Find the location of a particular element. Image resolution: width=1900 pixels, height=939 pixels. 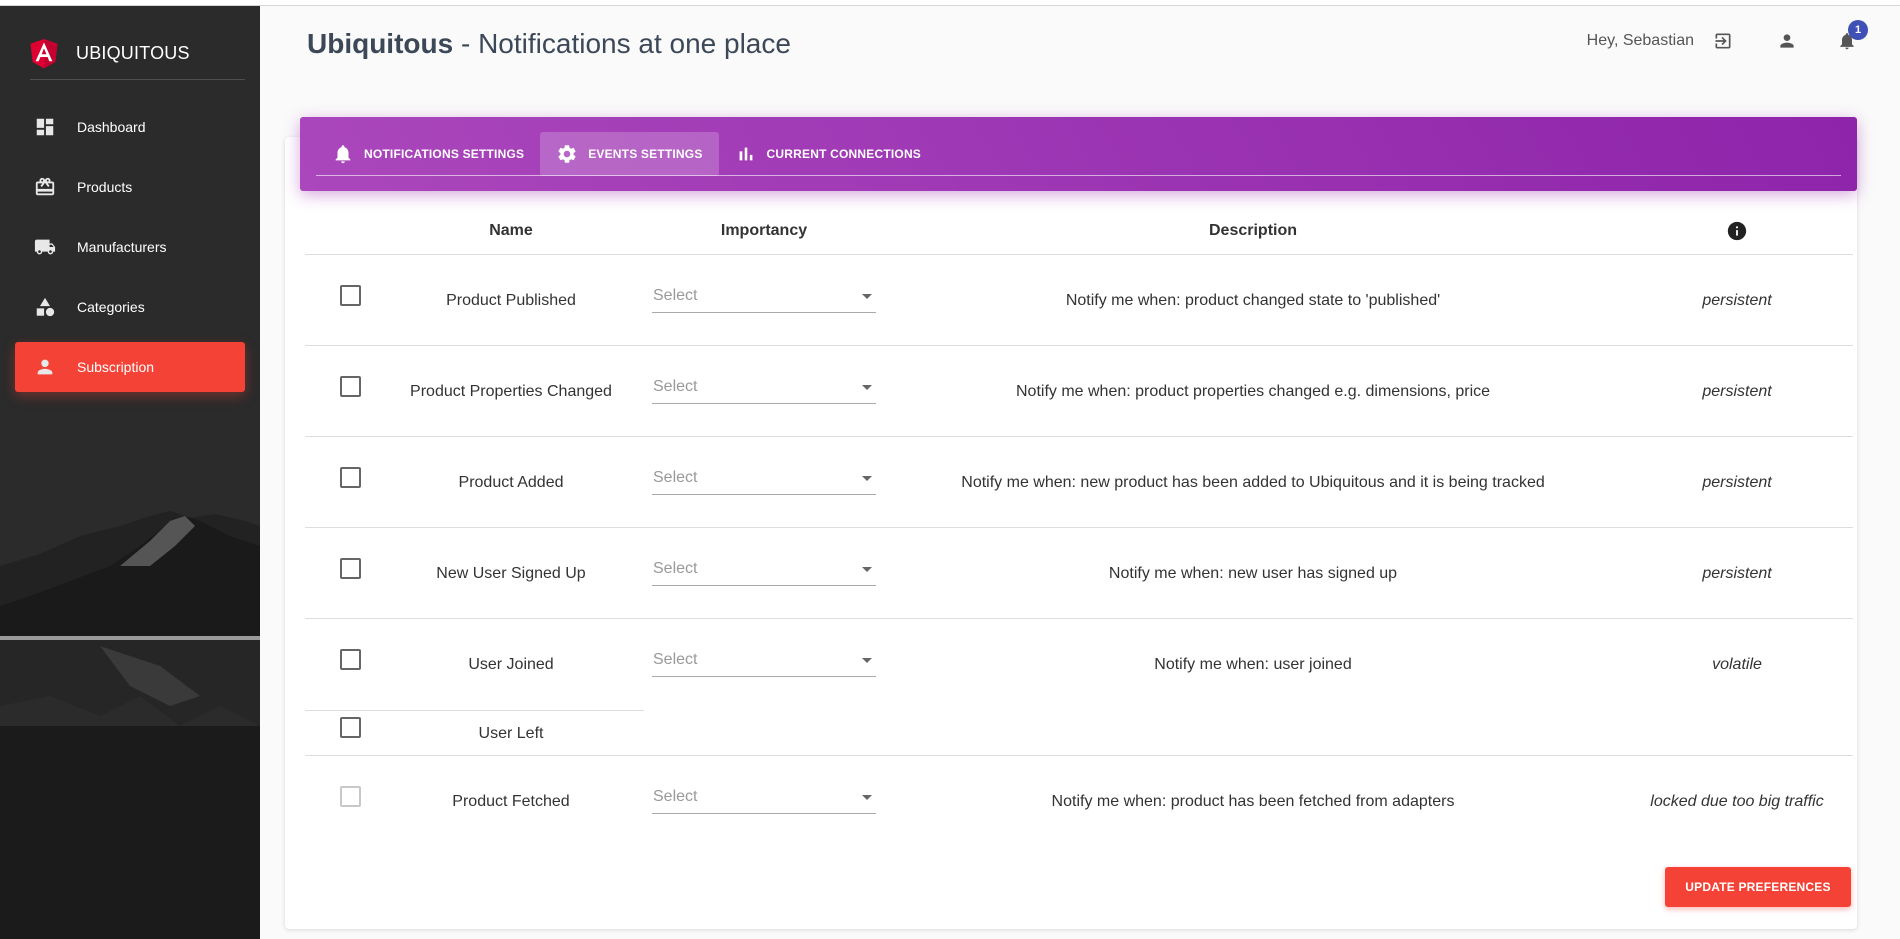

info-icon is located at coordinates (1737, 231).